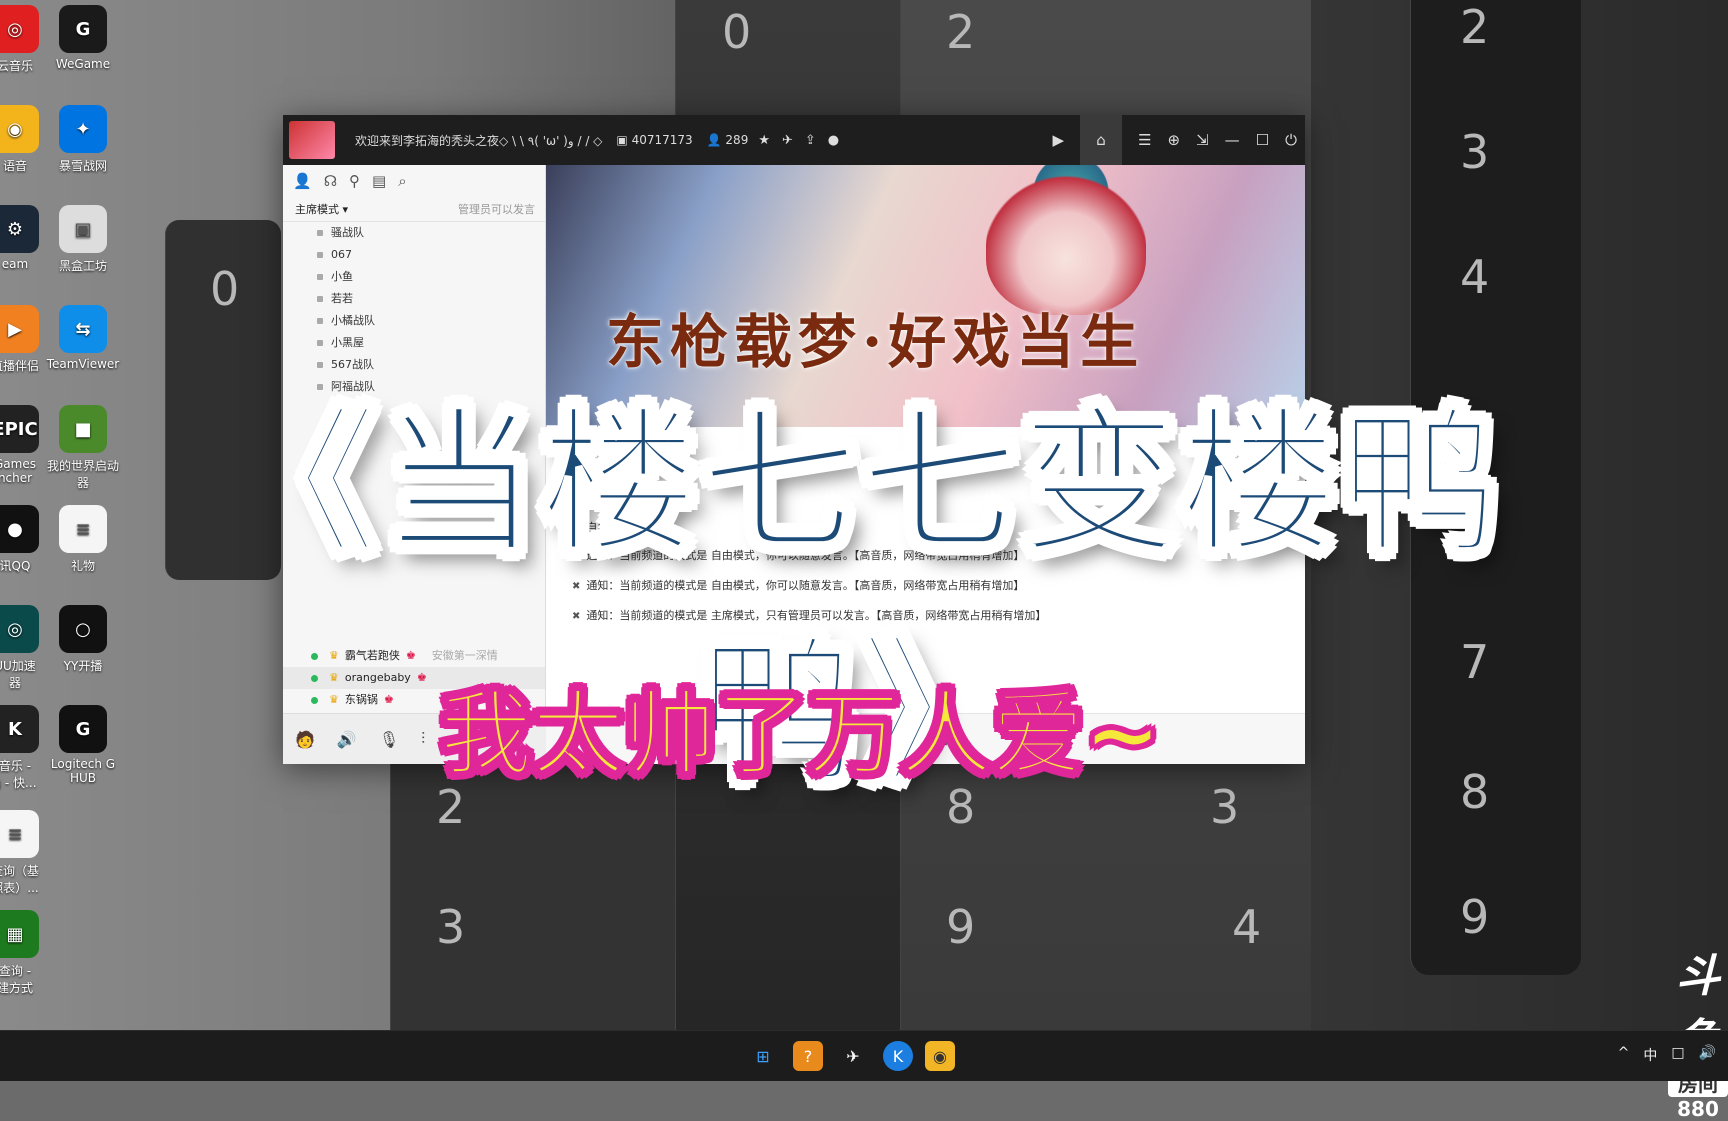 The height and width of the screenshot is (1121, 1728). What do you see at coordinates (414, 233) in the screenshot?
I see `channel-item: 骚战队` at bounding box center [414, 233].